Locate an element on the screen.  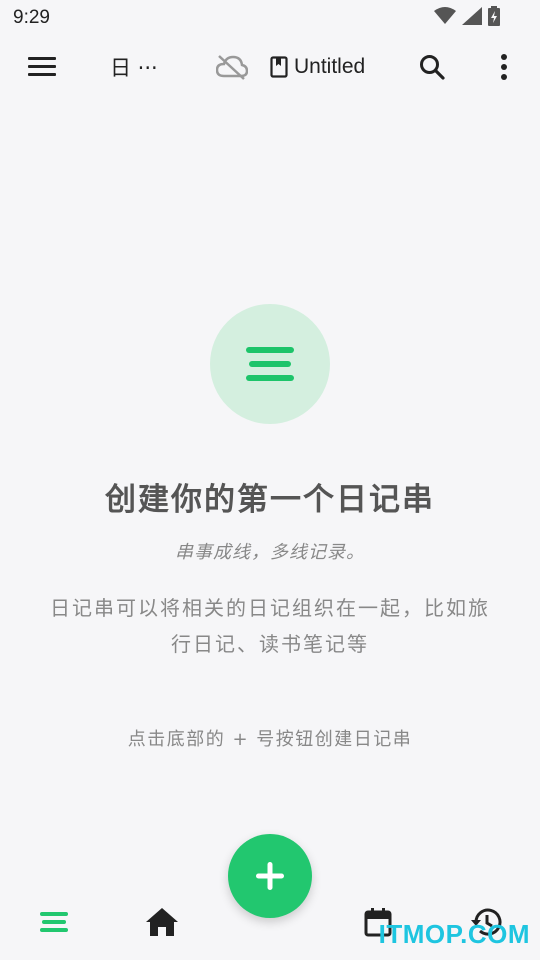
watermark: ITMOP.COM is located at coordinates (454, 934).